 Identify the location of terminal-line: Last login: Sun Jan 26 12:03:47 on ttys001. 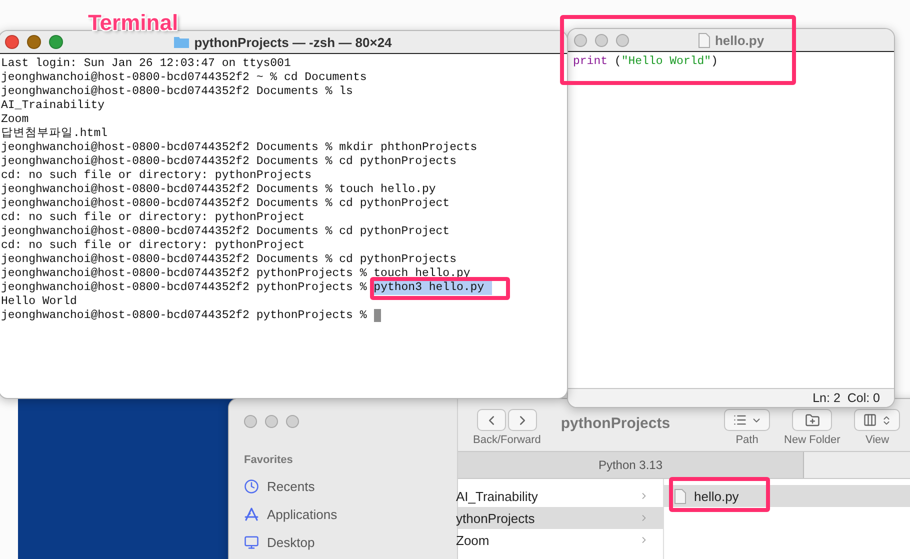
(146, 64).